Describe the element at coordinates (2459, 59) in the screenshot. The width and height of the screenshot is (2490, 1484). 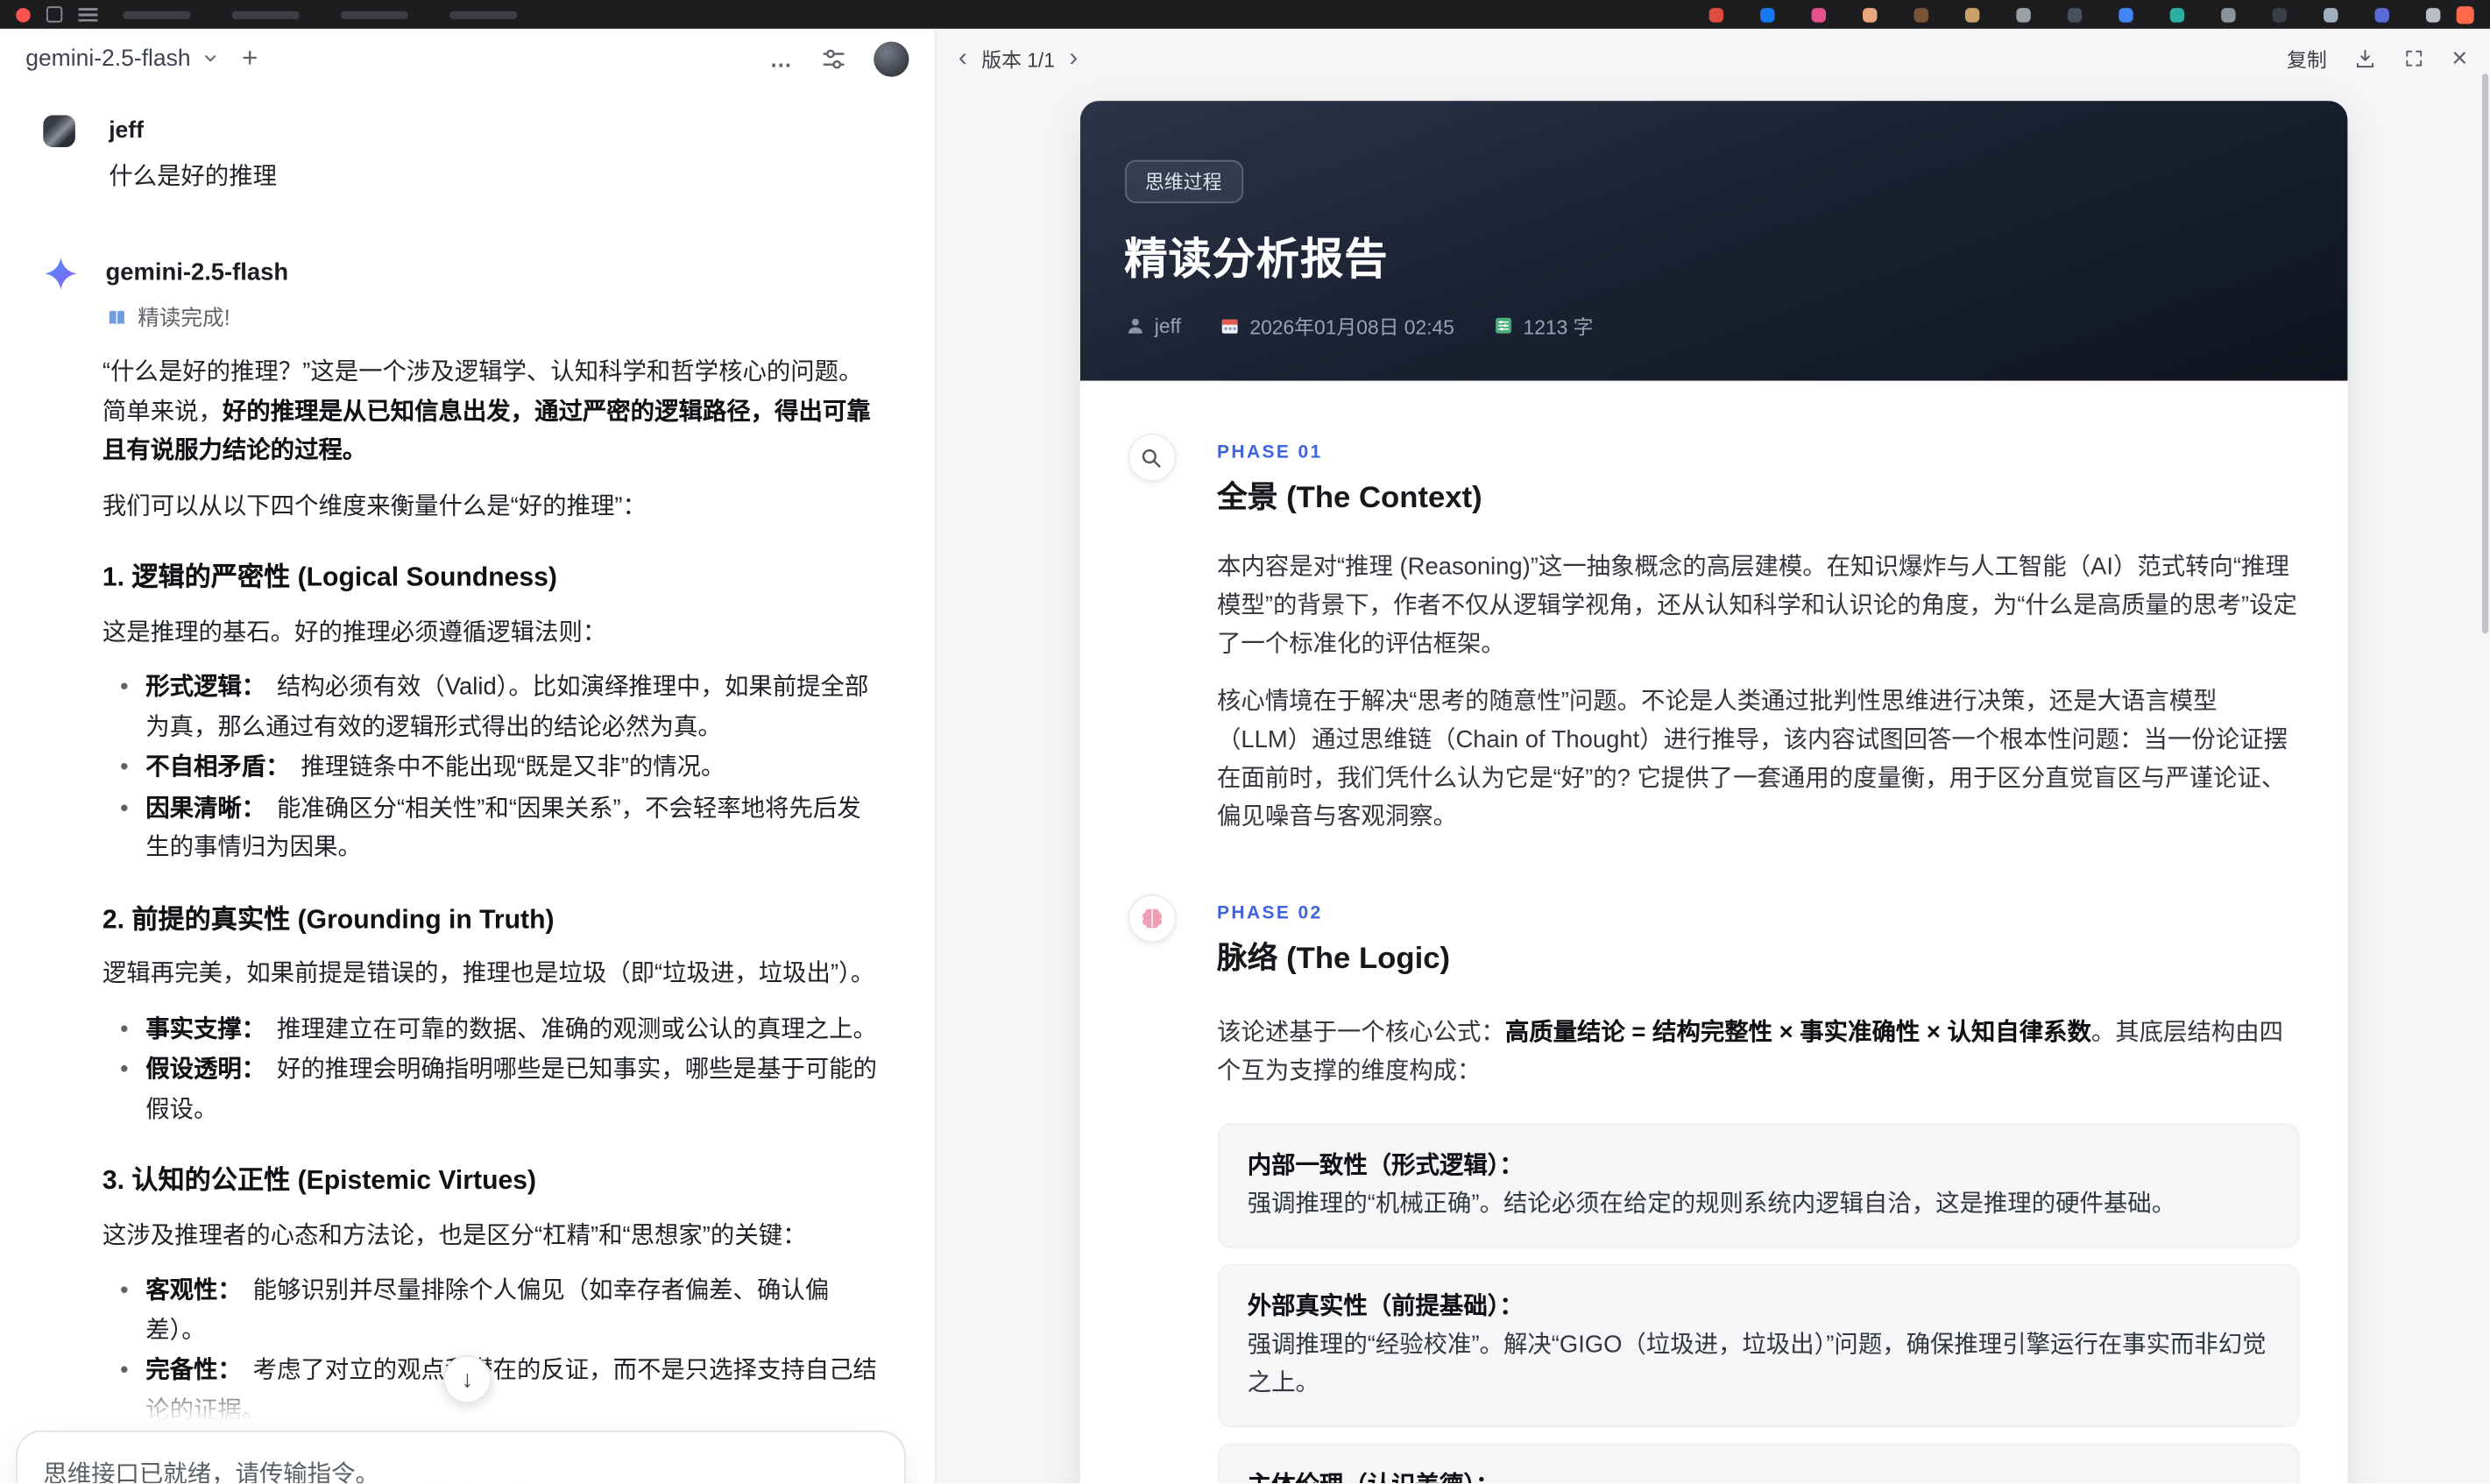
I see `close-icon: ×` at that location.